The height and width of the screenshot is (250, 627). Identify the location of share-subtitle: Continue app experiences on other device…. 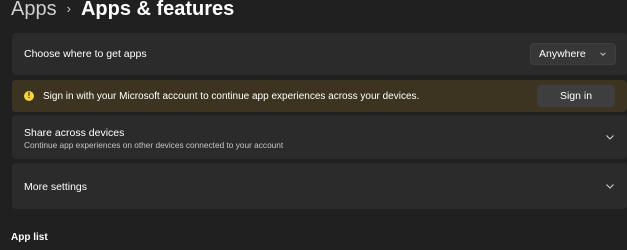
(154, 145).